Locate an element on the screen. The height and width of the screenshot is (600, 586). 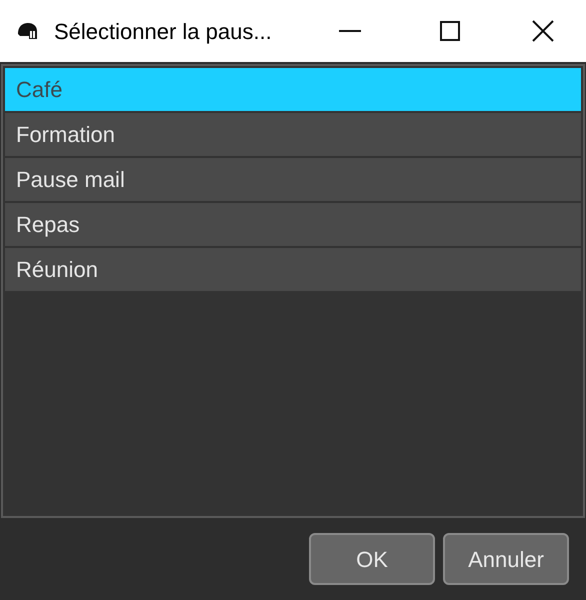
app-icon is located at coordinates (28, 31).